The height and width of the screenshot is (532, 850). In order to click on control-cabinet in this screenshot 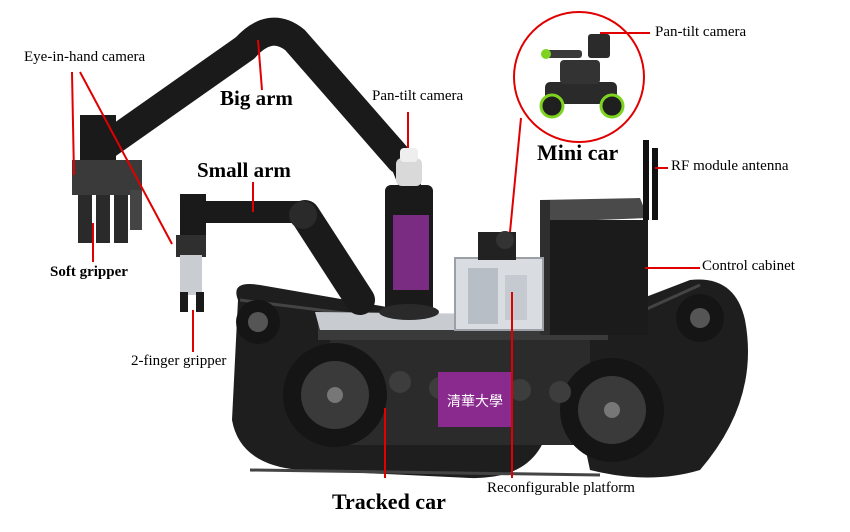, I will do `click(594, 266)`.